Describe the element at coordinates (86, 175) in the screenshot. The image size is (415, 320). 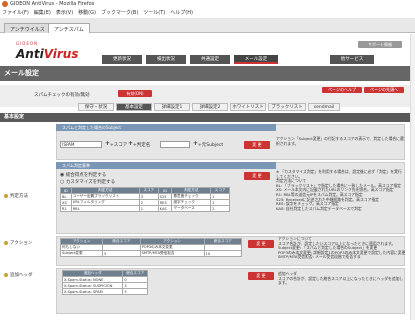
I see `judge-option-total-label: 総合得点を判定する` at that location.